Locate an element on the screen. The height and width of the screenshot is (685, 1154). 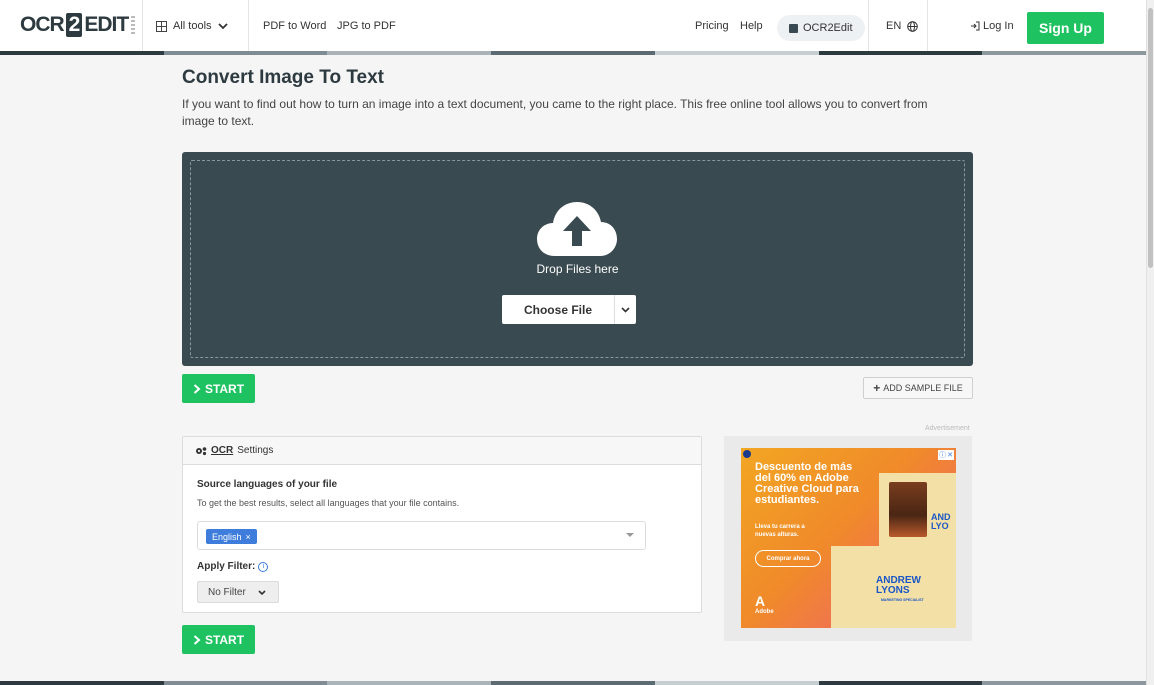
ad-subtext: Lleva tu carrera a nuevas alturas. is located at coordinates (780, 531).